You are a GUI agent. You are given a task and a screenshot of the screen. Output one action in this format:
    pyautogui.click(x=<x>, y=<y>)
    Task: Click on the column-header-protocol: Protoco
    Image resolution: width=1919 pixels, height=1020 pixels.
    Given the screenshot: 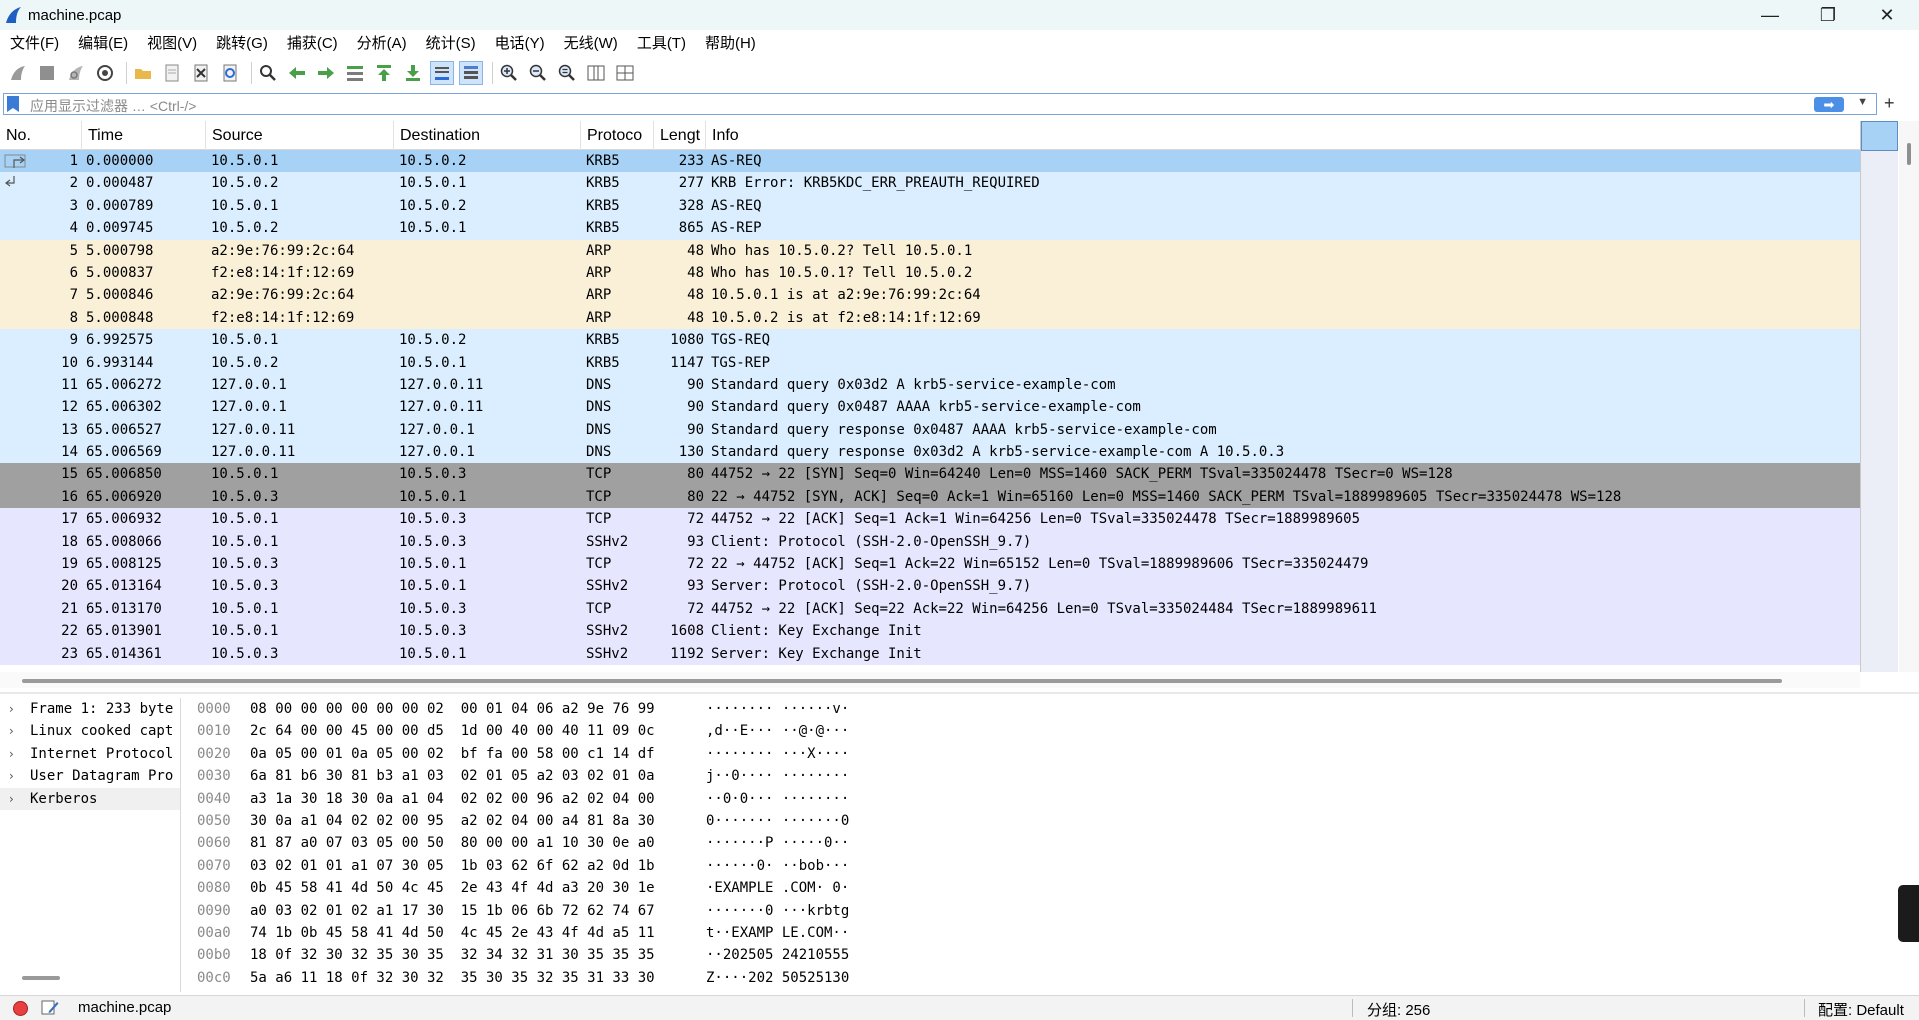 What is the action you would take?
    pyautogui.click(x=617, y=135)
    